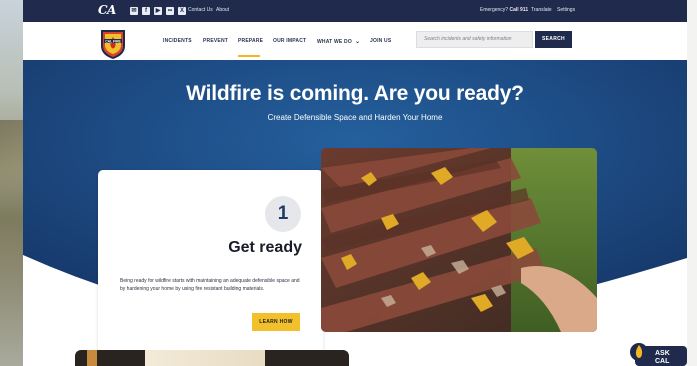 The width and height of the screenshot is (697, 366). What do you see at coordinates (200, 10) in the screenshot?
I see `contact-us-link: Contact Us` at bounding box center [200, 10].